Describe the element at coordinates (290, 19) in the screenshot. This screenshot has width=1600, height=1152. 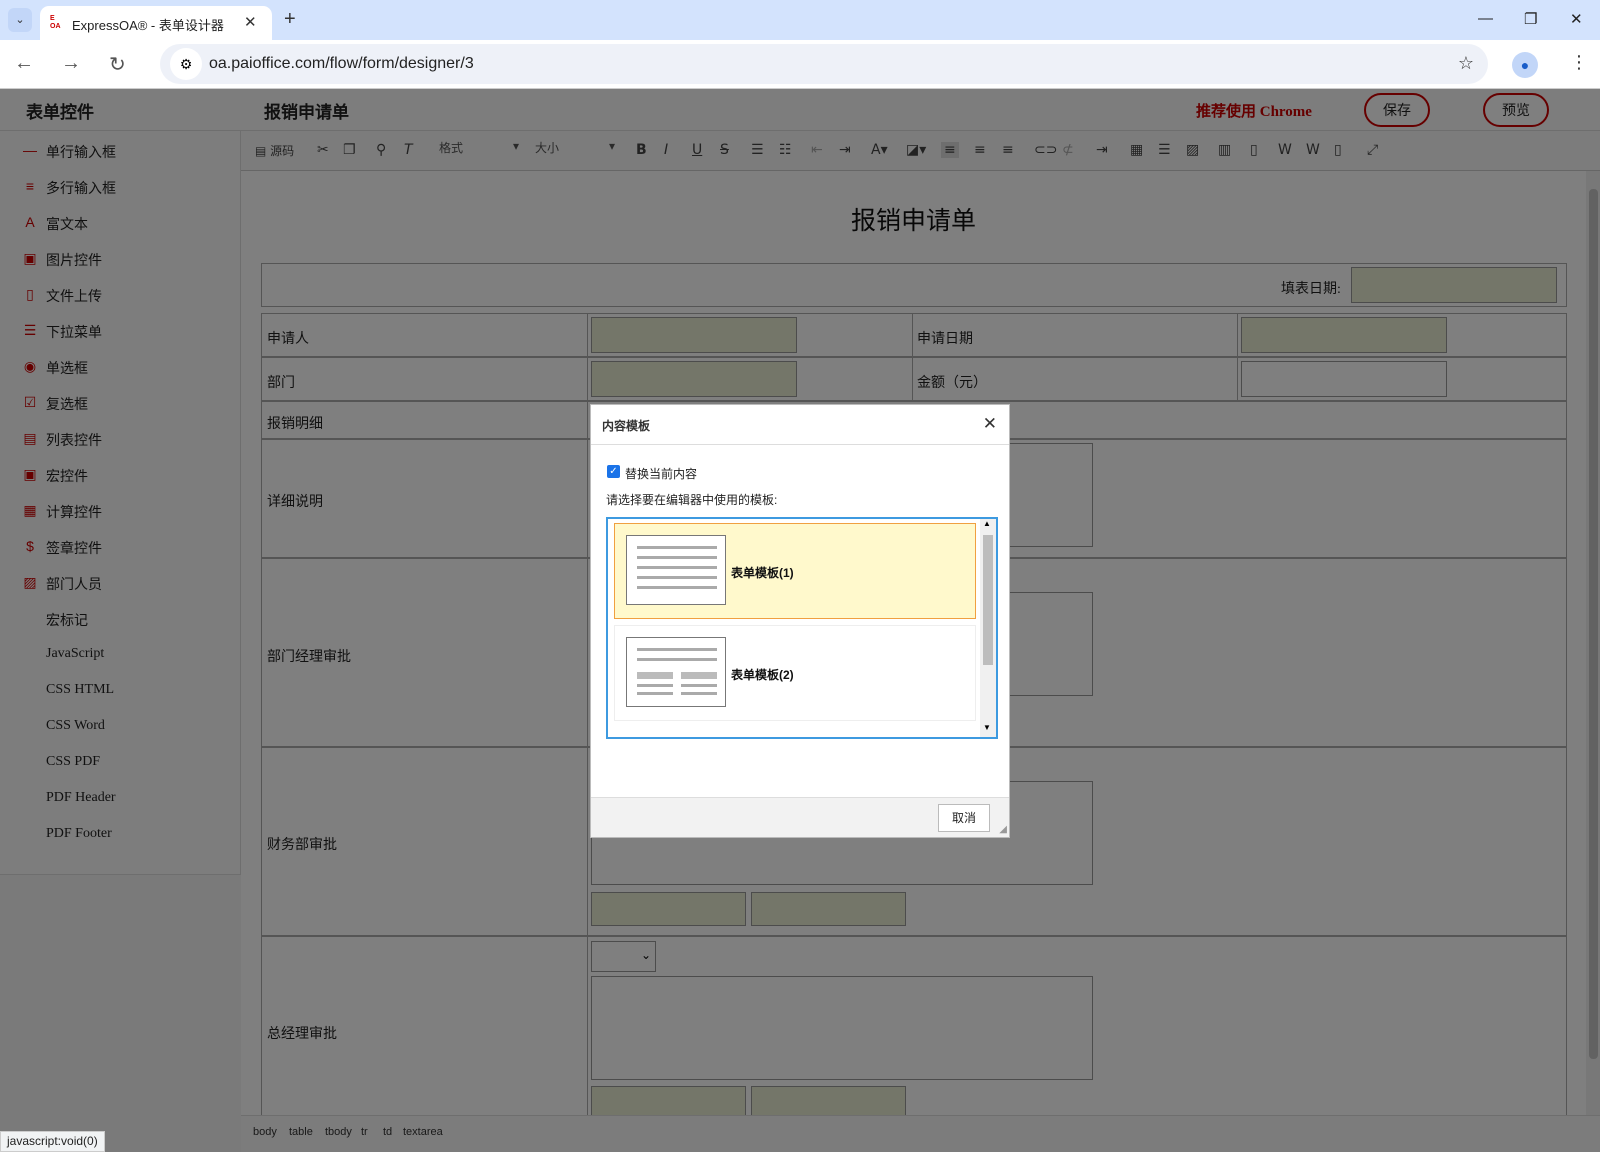
I see `new-tab-icon: +` at that location.